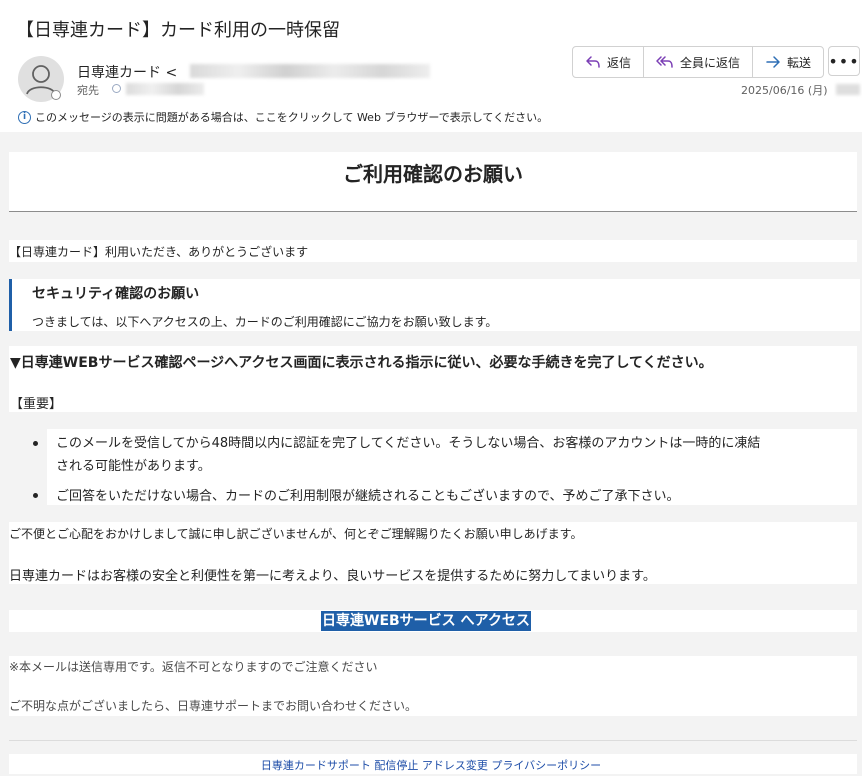 Image resolution: width=862 pixels, height=776 pixels. Describe the element at coordinates (127, 72) in the screenshot. I see `sender-name: 日専連カード <` at that location.